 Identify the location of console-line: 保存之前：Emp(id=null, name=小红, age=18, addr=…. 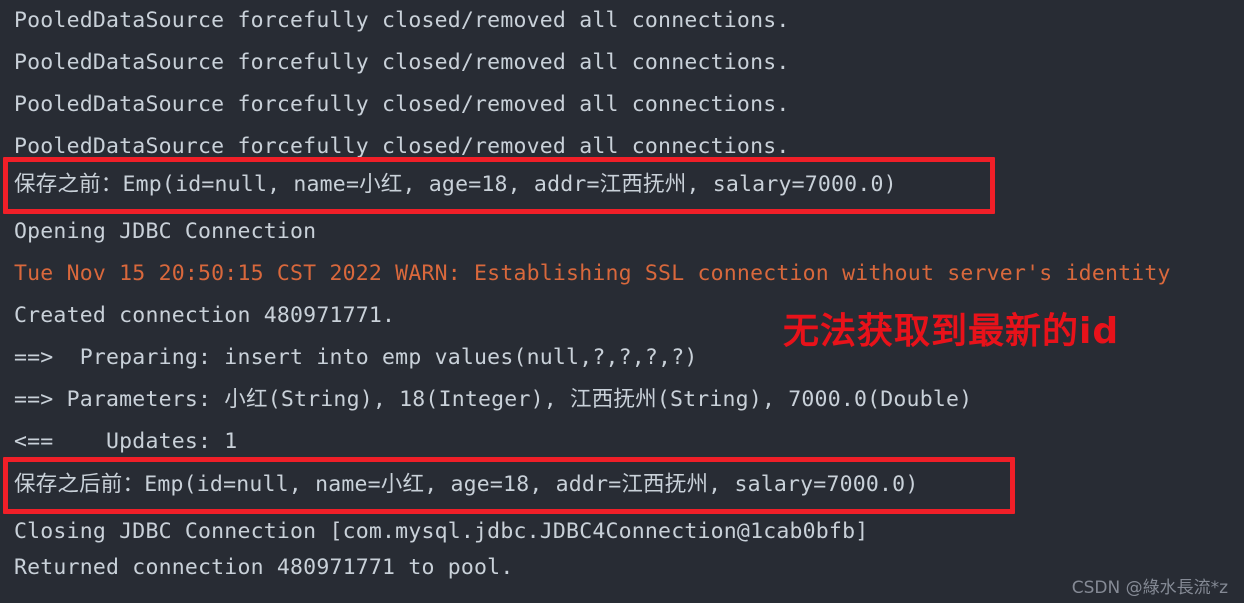
(455, 184).